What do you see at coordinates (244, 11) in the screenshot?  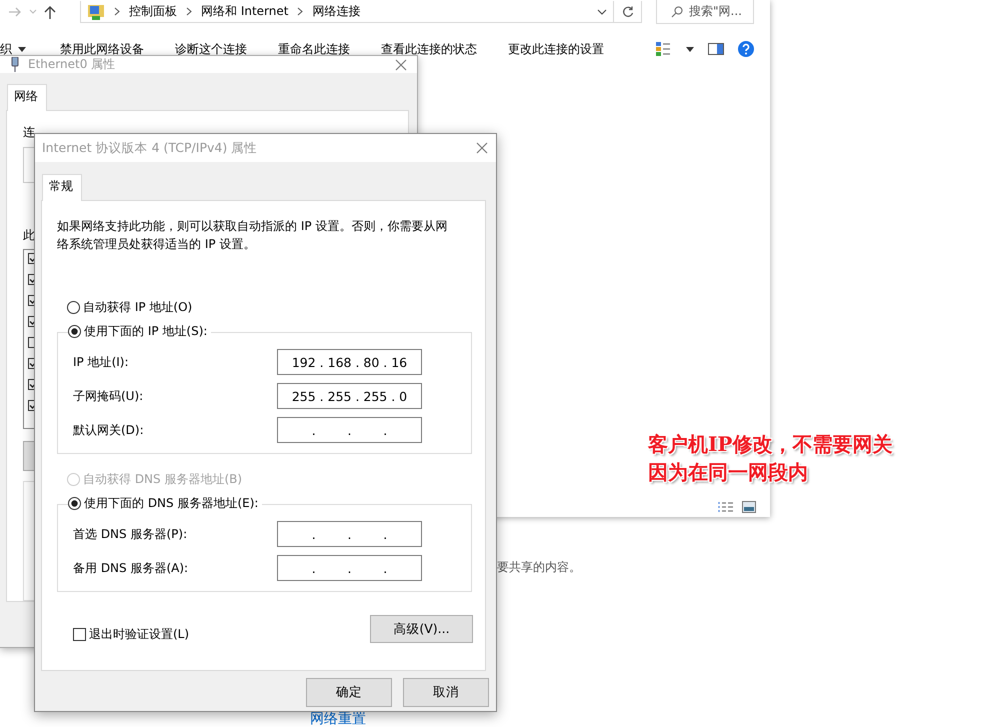 I see `breadcrumb-item: 网络和 Internet` at bounding box center [244, 11].